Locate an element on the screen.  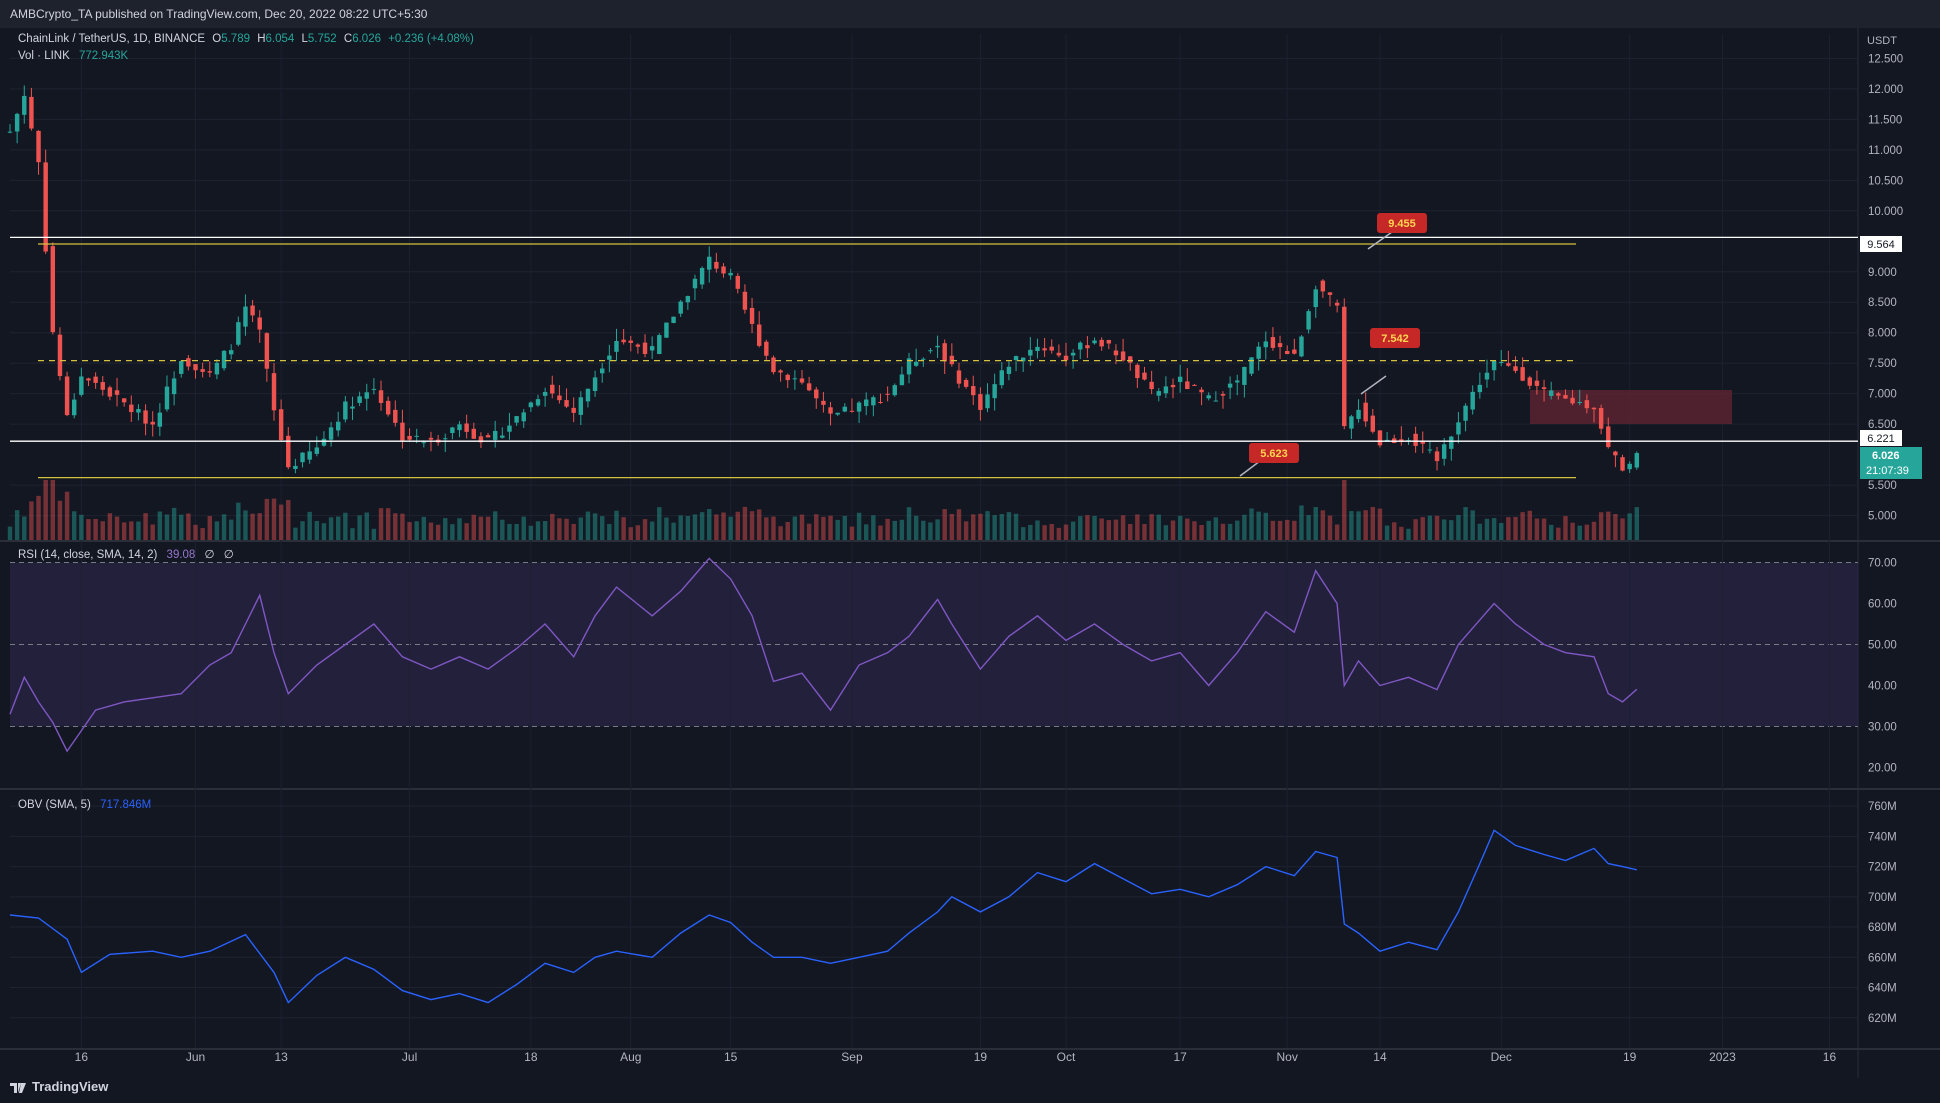
rsi-tick-label: 70.00 is located at coordinates (1882, 564).